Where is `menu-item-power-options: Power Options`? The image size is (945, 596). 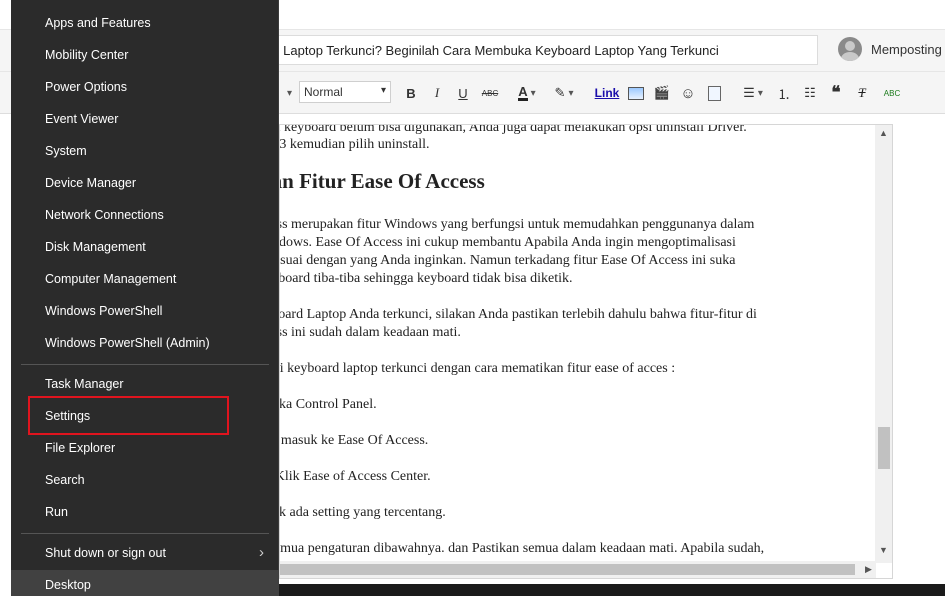 menu-item-power-options: Power Options is located at coordinates (86, 87).